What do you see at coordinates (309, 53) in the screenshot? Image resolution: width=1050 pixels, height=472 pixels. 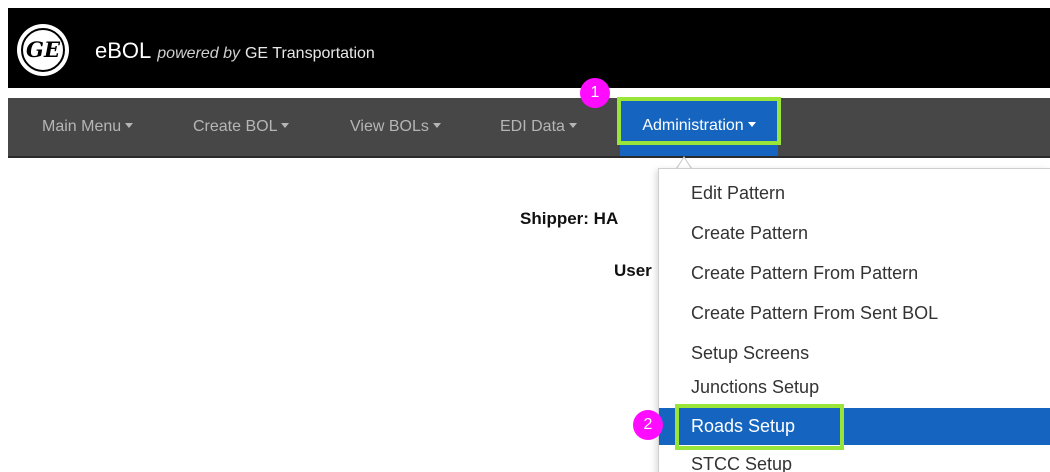 I see `company-name: GE Transportation` at bounding box center [309, 53].